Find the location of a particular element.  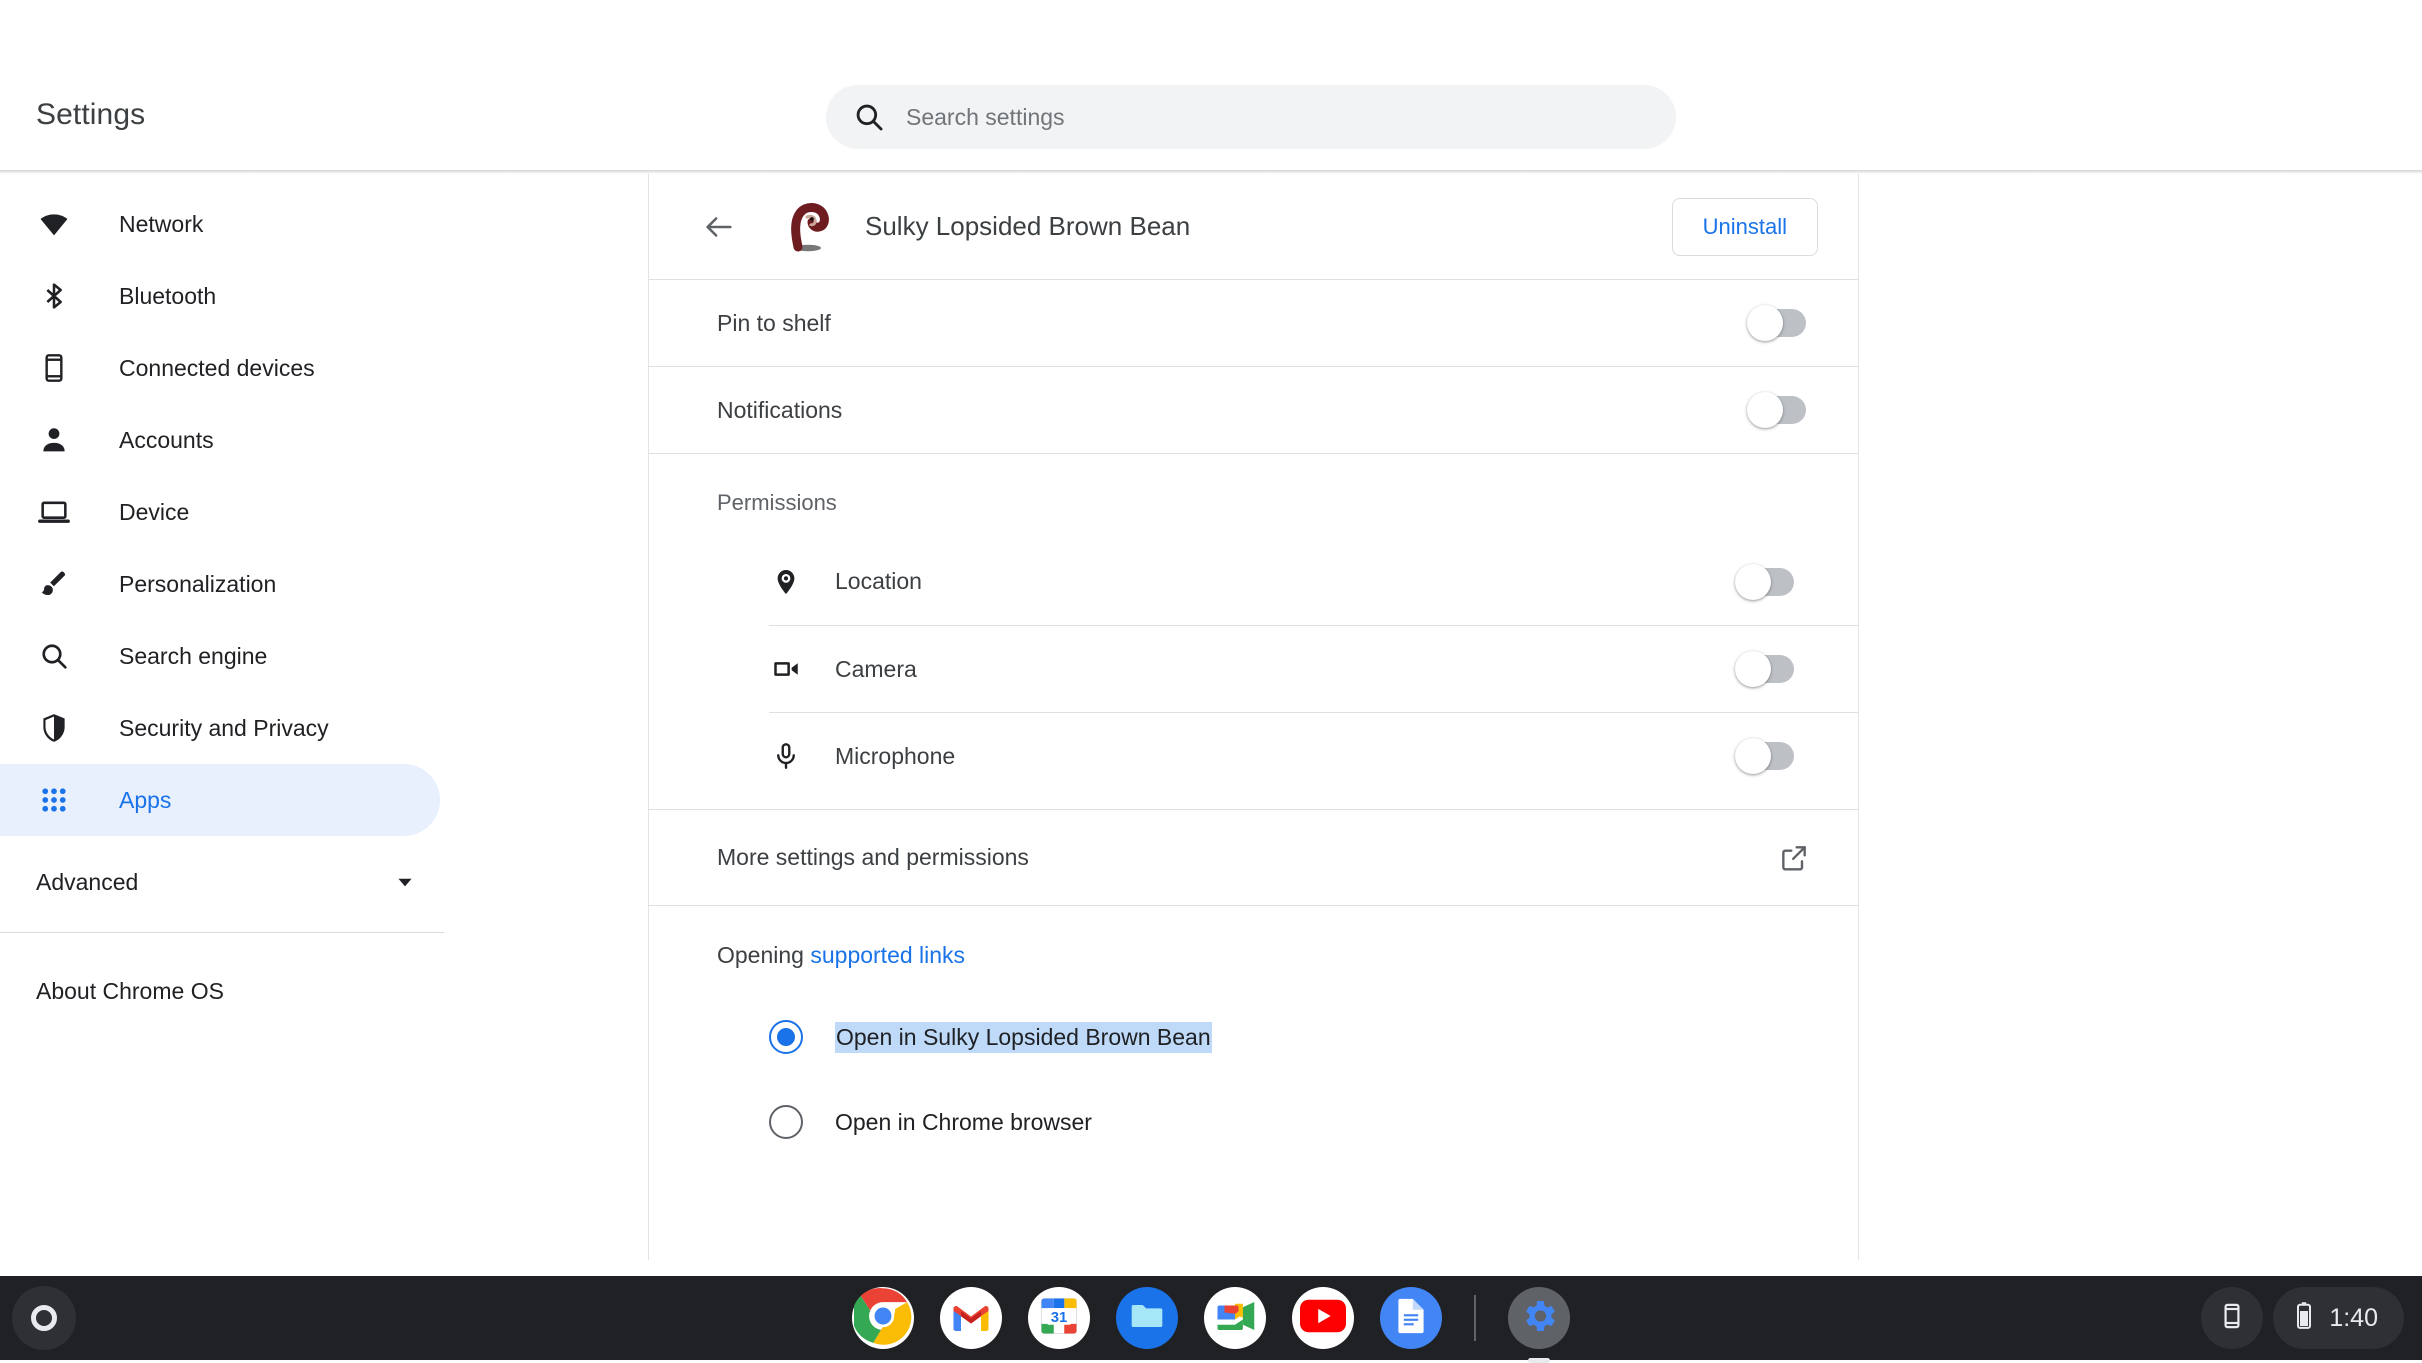

more-settings-label: More settings and permissions is located at coordinates (873, 857).